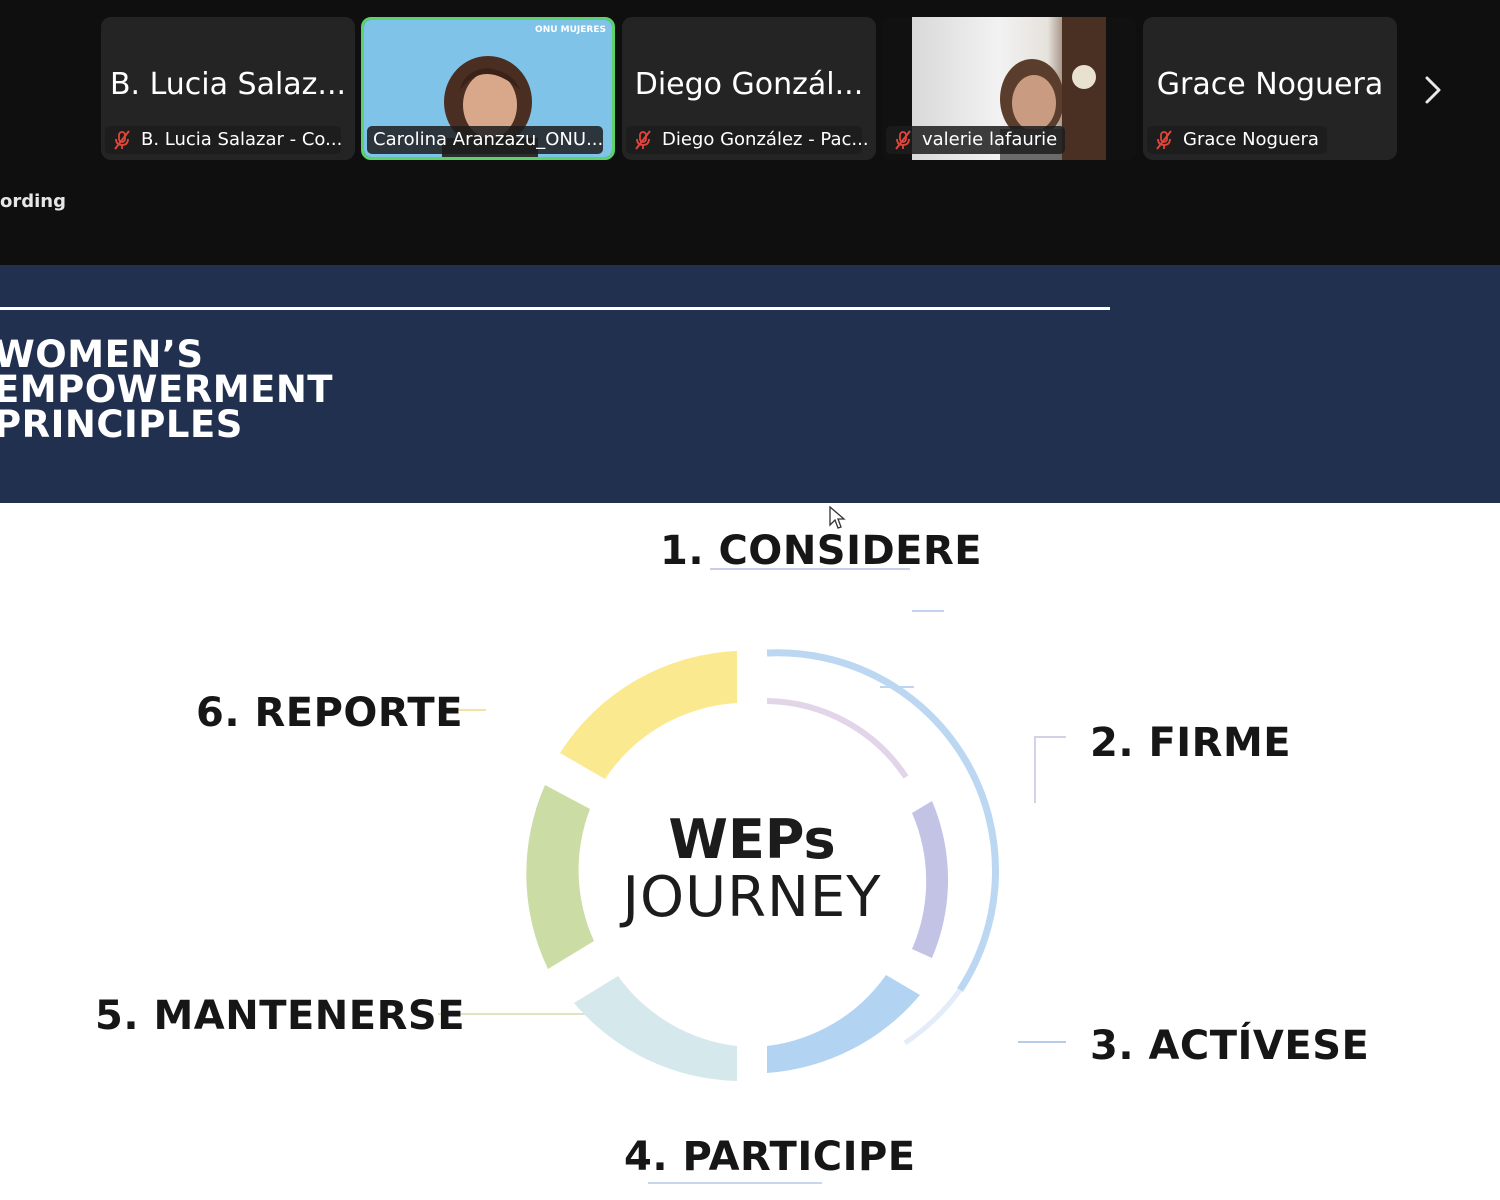 The height and width of the screenshot is (1200, 1500). I want to click on segment-activese, so click(843, 1024).